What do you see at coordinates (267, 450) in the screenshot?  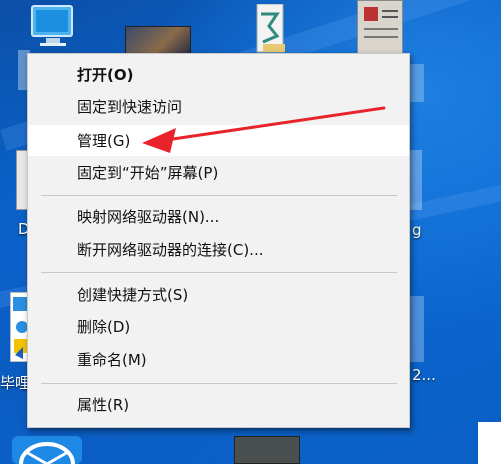 I see `book-cover-icon` at bounding box center [267, 450].